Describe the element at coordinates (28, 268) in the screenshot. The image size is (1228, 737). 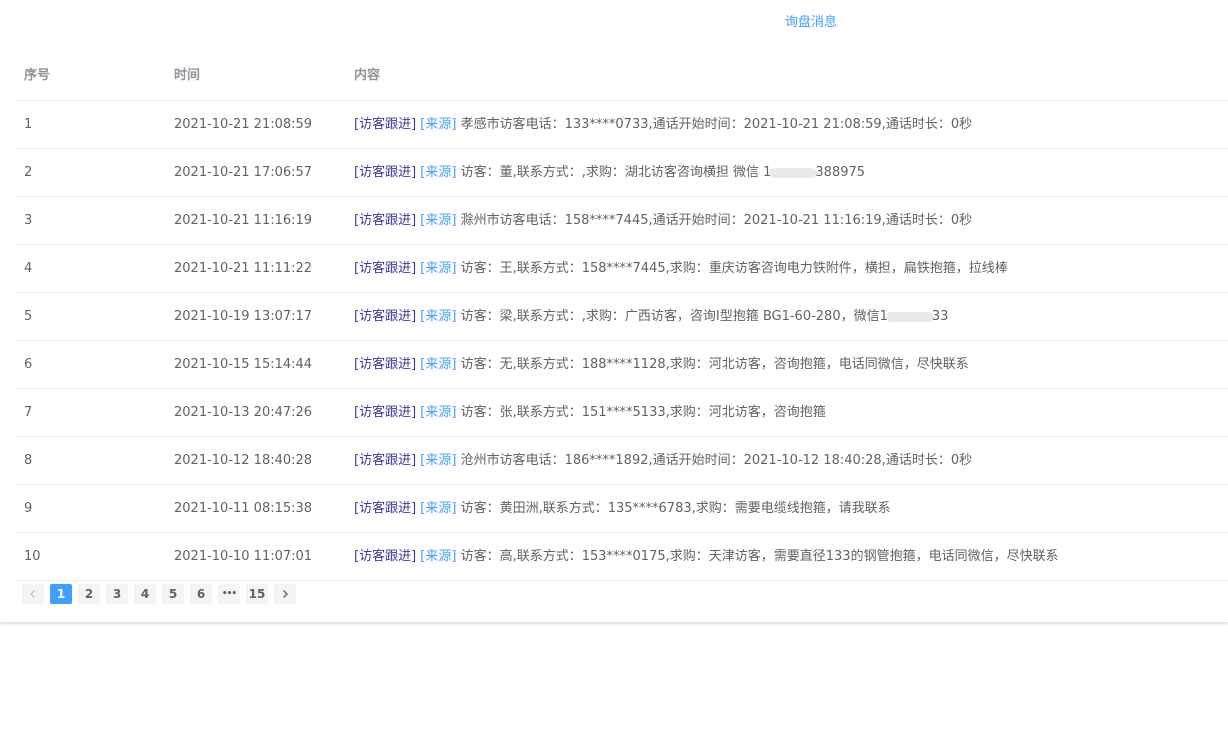
I see `row-index: 4` at that location.